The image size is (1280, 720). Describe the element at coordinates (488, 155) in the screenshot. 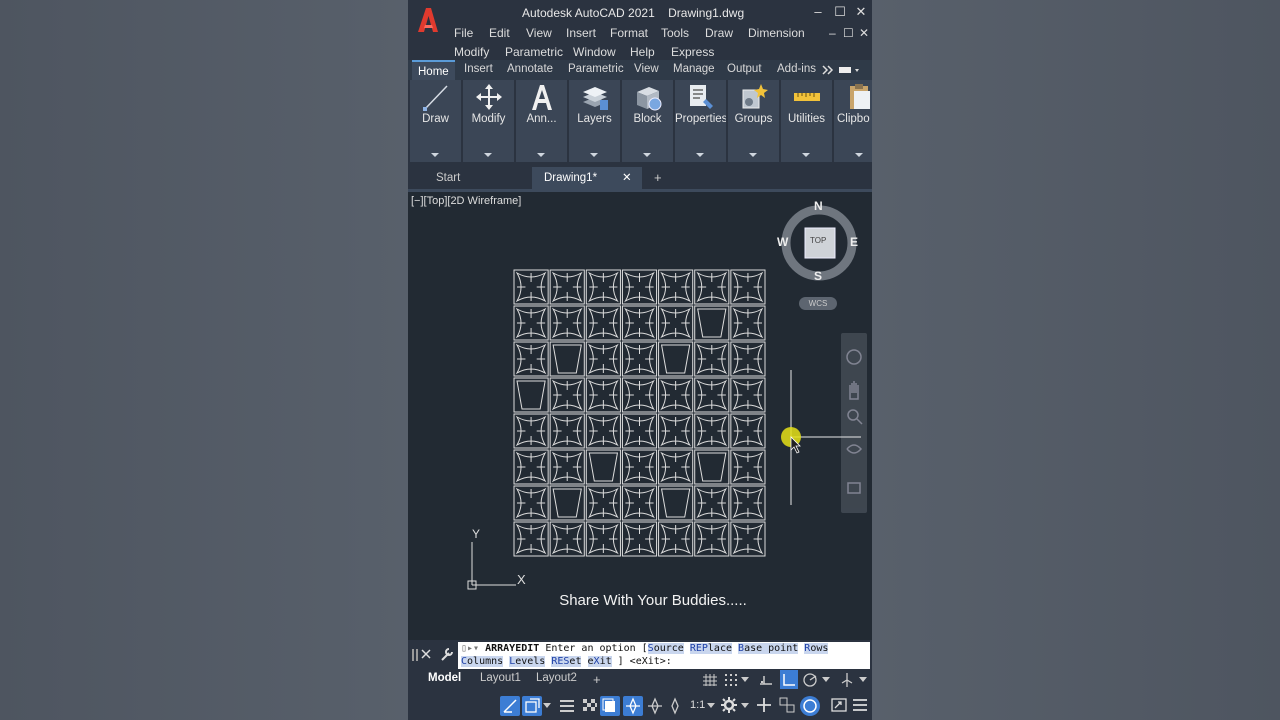

I see `panel-modify-dropdown-icon` at that location.